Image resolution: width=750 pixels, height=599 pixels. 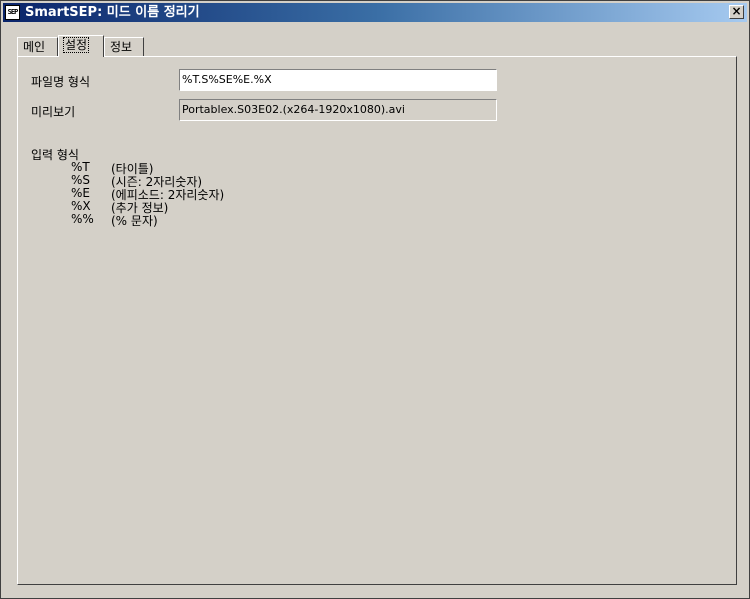 What do you see at coordinates (53, 112) in the screenshot?
I see `preview-label: 미리보기` at bounding box center [53, 112].